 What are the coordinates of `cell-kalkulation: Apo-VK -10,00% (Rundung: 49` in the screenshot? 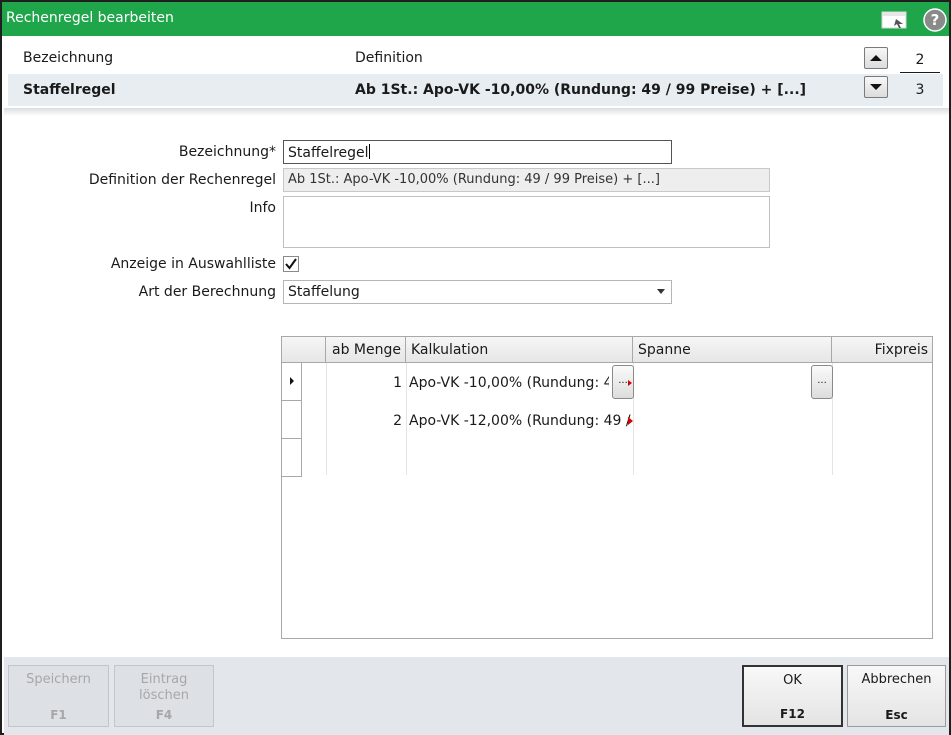 It's located at (509, 383).